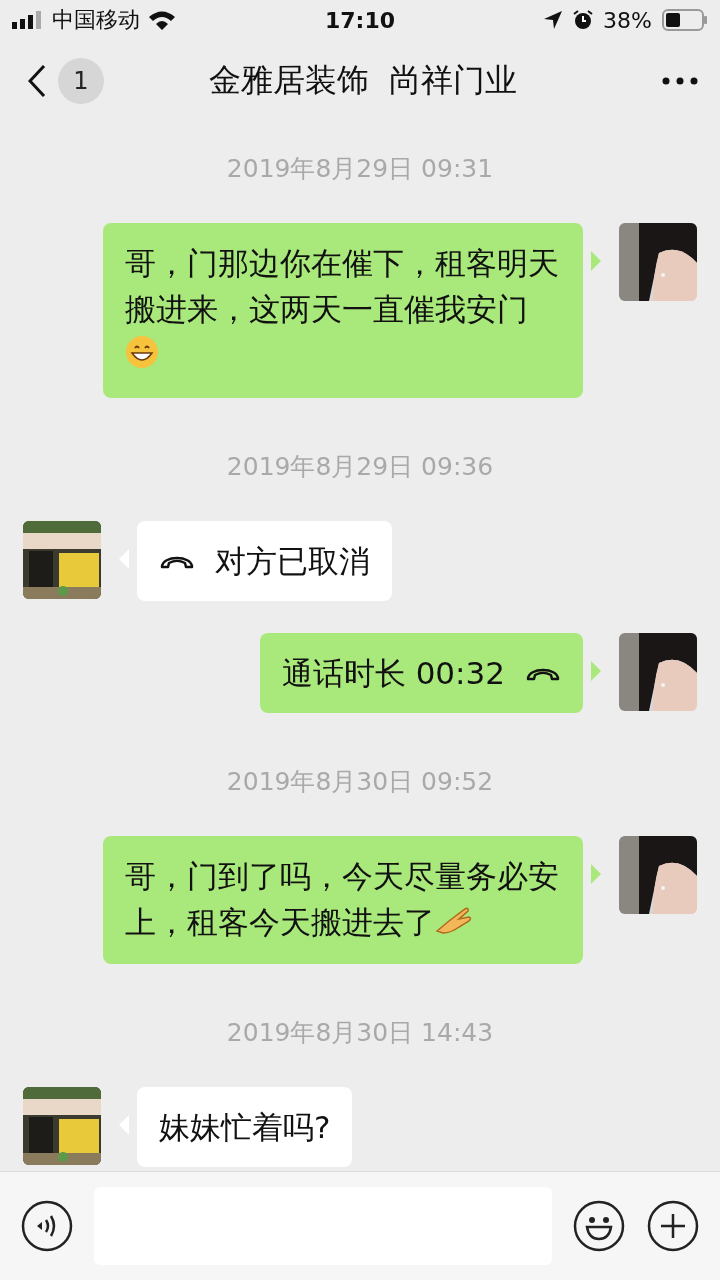  I want to click on unread-count: 1, so click(81, 81).